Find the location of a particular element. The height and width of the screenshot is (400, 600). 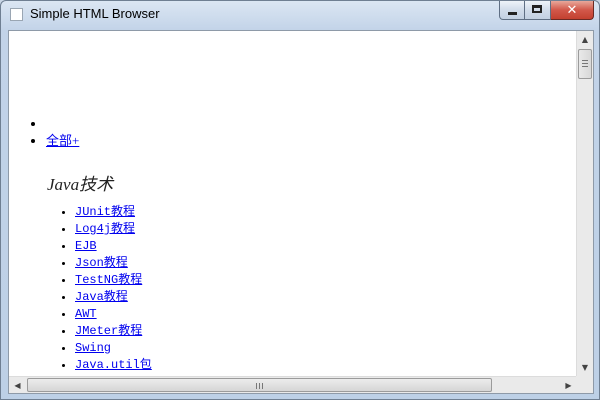

list-item: JMeter教程 is located at coordinates (113, 331).